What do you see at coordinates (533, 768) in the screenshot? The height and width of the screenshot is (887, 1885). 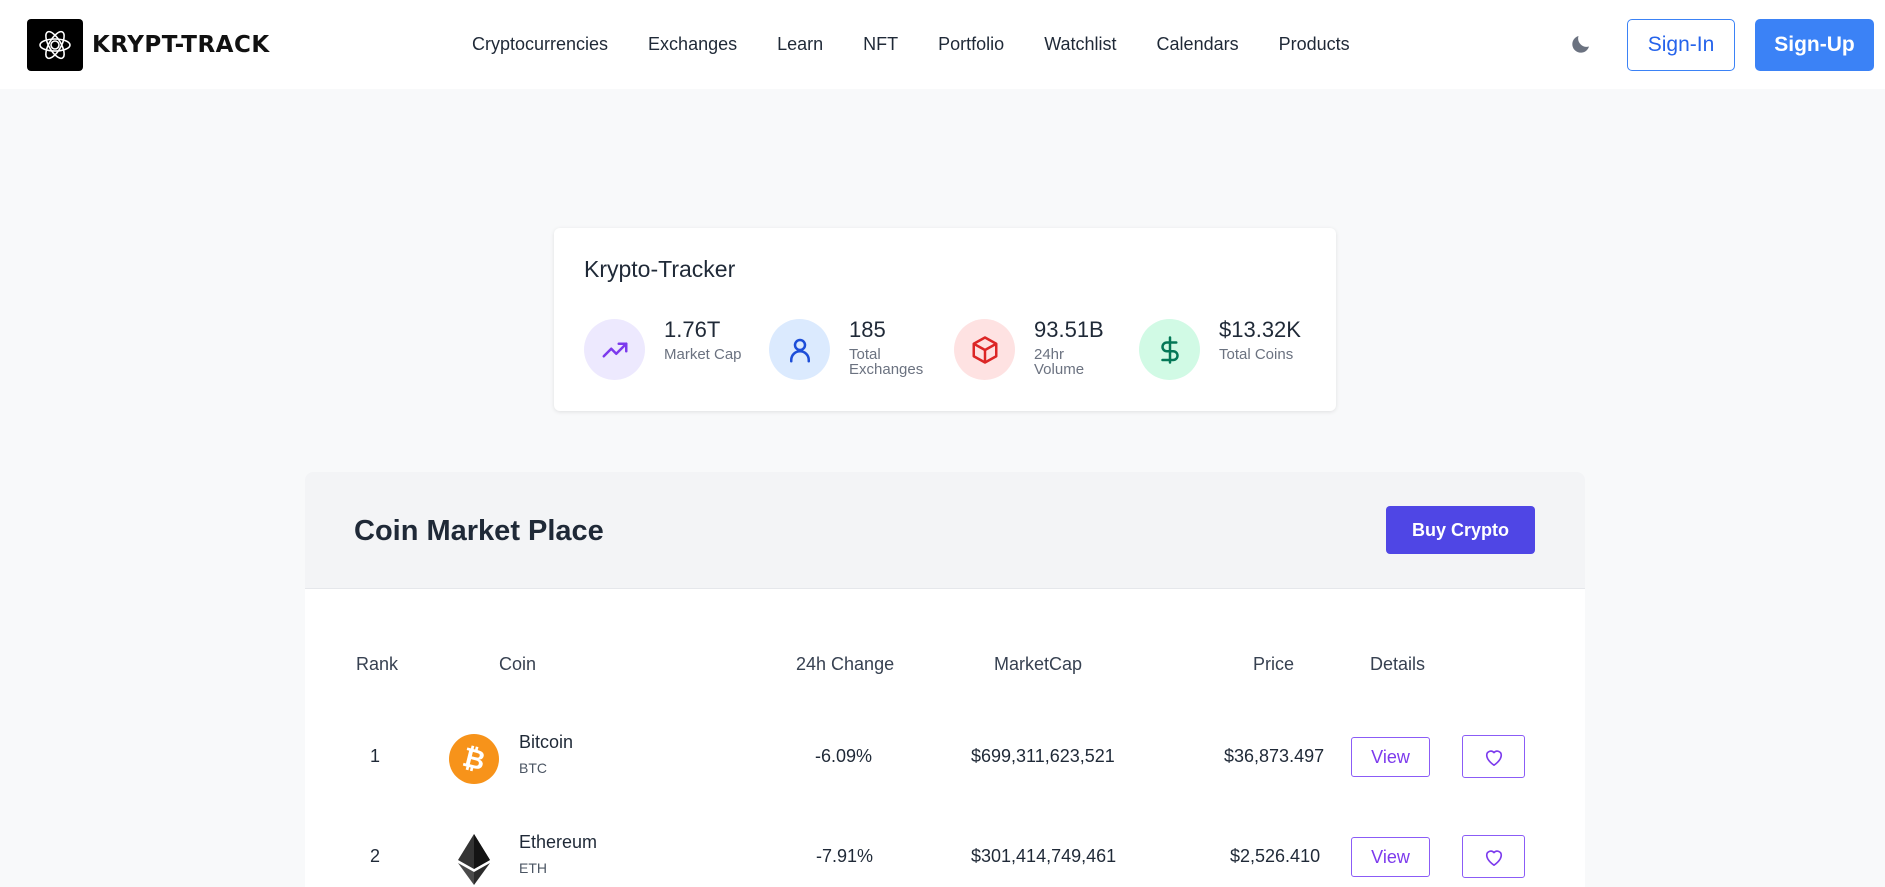 I see `coin-symbol: BTC` at bounding box center [533, 768].